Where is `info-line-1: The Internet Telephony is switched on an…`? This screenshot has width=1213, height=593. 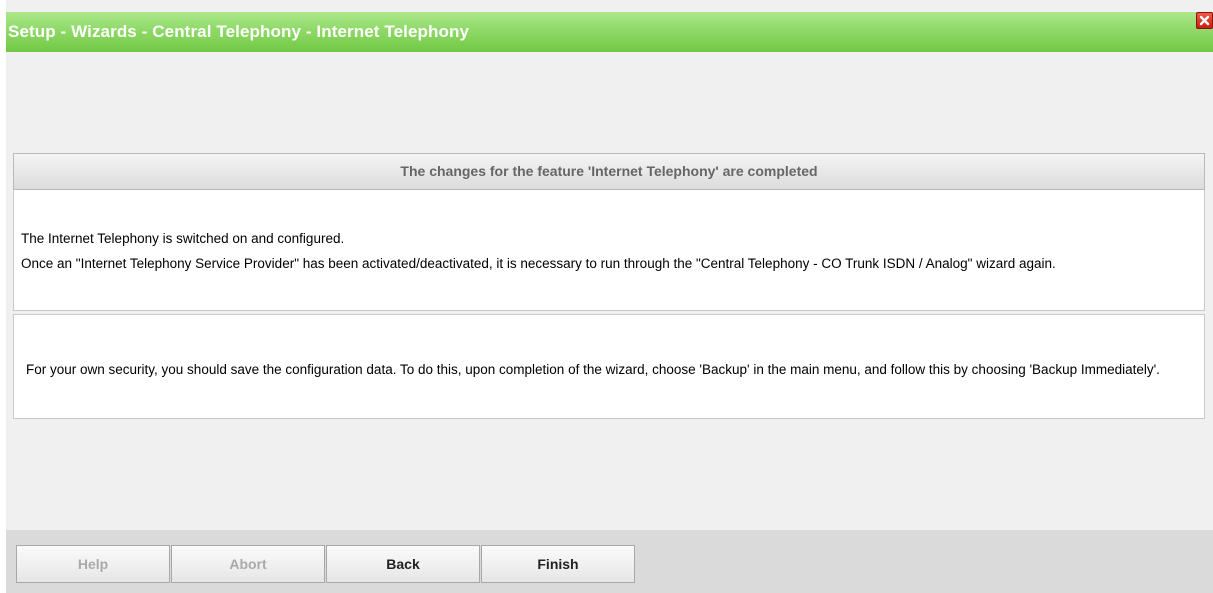
info-line-1: The Internet Telephony is switched on an… is located at coordinates (183, 238).